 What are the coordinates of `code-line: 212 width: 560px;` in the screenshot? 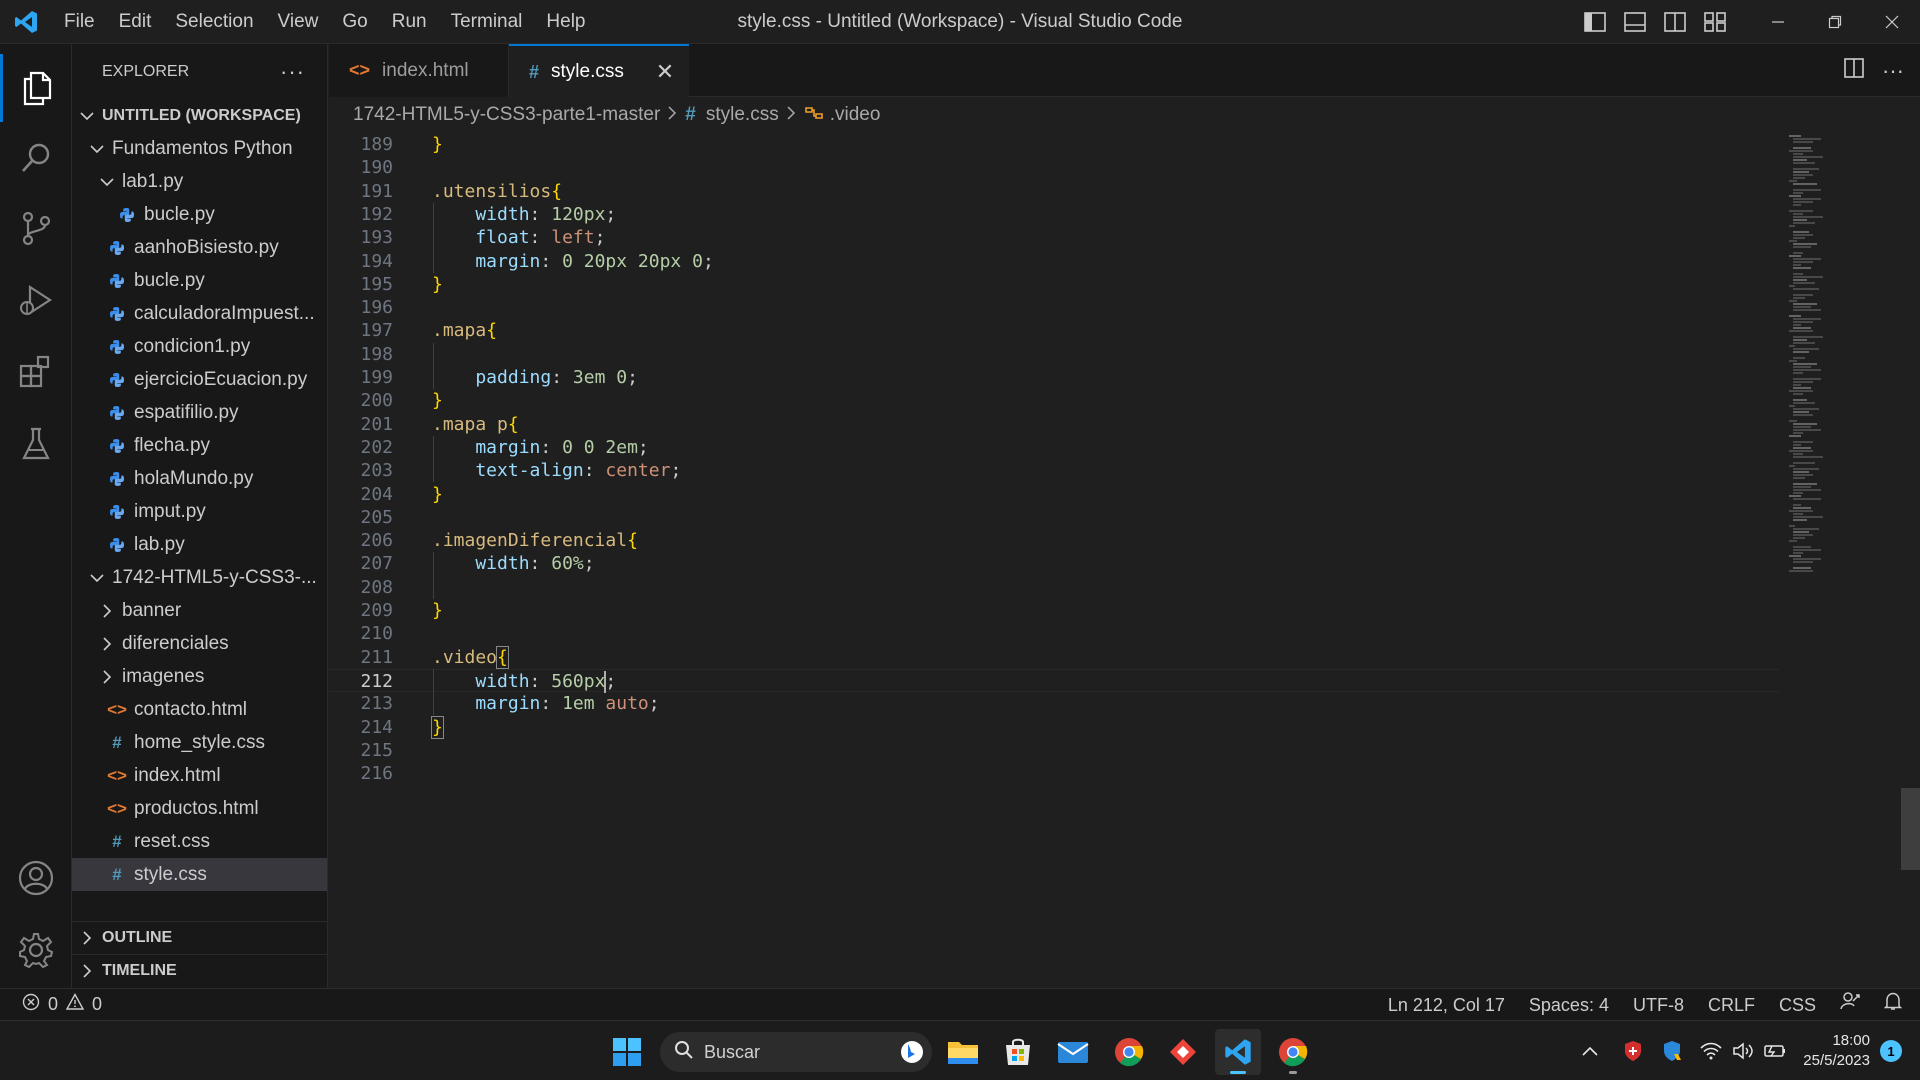 It's located at (1054, 680).